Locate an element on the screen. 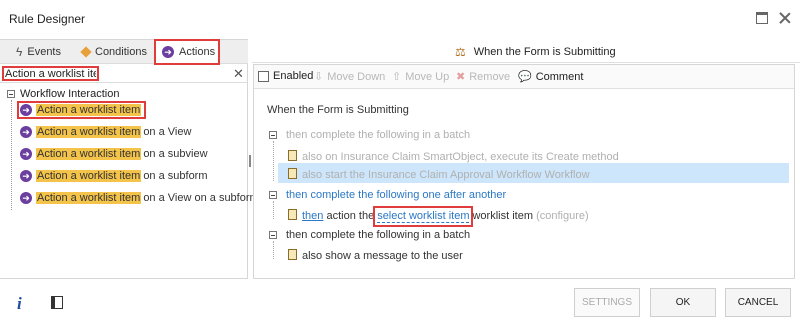 This screenshot has height=325, width=800. tree-item-suffix: on a View is located at coordinates (167, 132).